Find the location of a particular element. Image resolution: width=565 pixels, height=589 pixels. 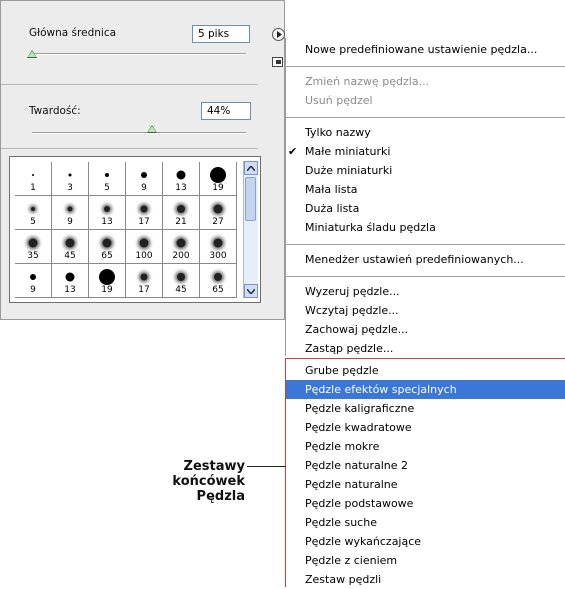

chevron-up-icon is located at coordinates (251, 168).